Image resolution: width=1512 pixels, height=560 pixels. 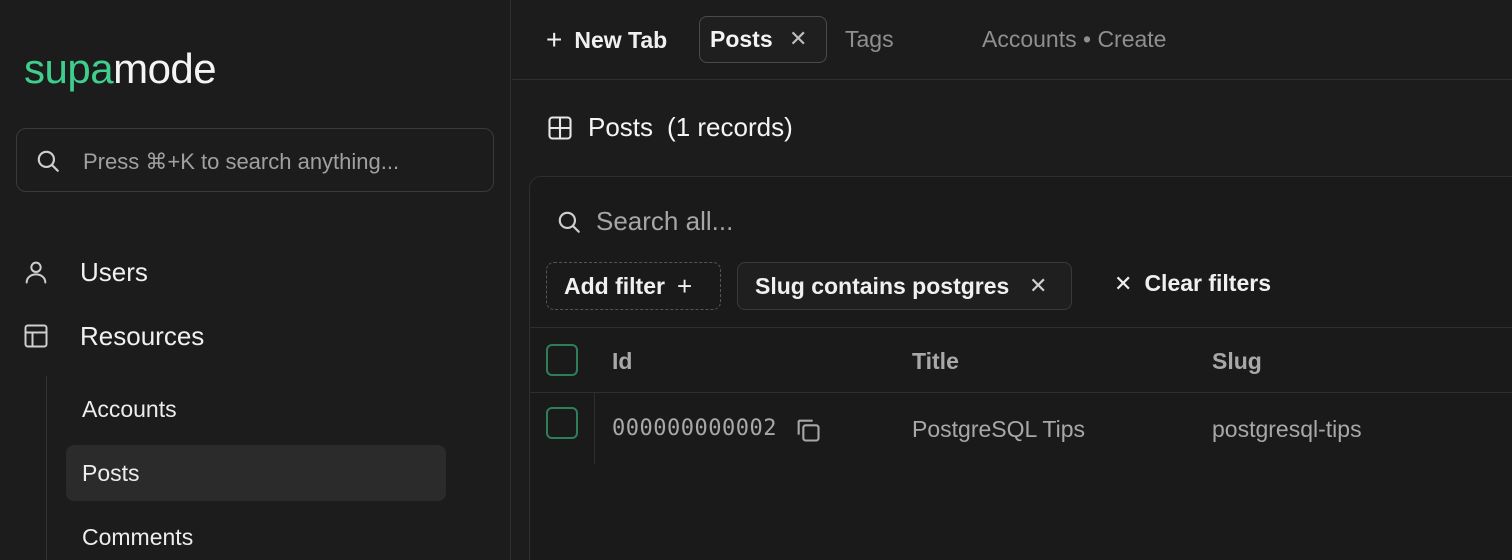 I want to click on clear-filters-button: ✕ Clear filters, so click(x=1192, y=283).